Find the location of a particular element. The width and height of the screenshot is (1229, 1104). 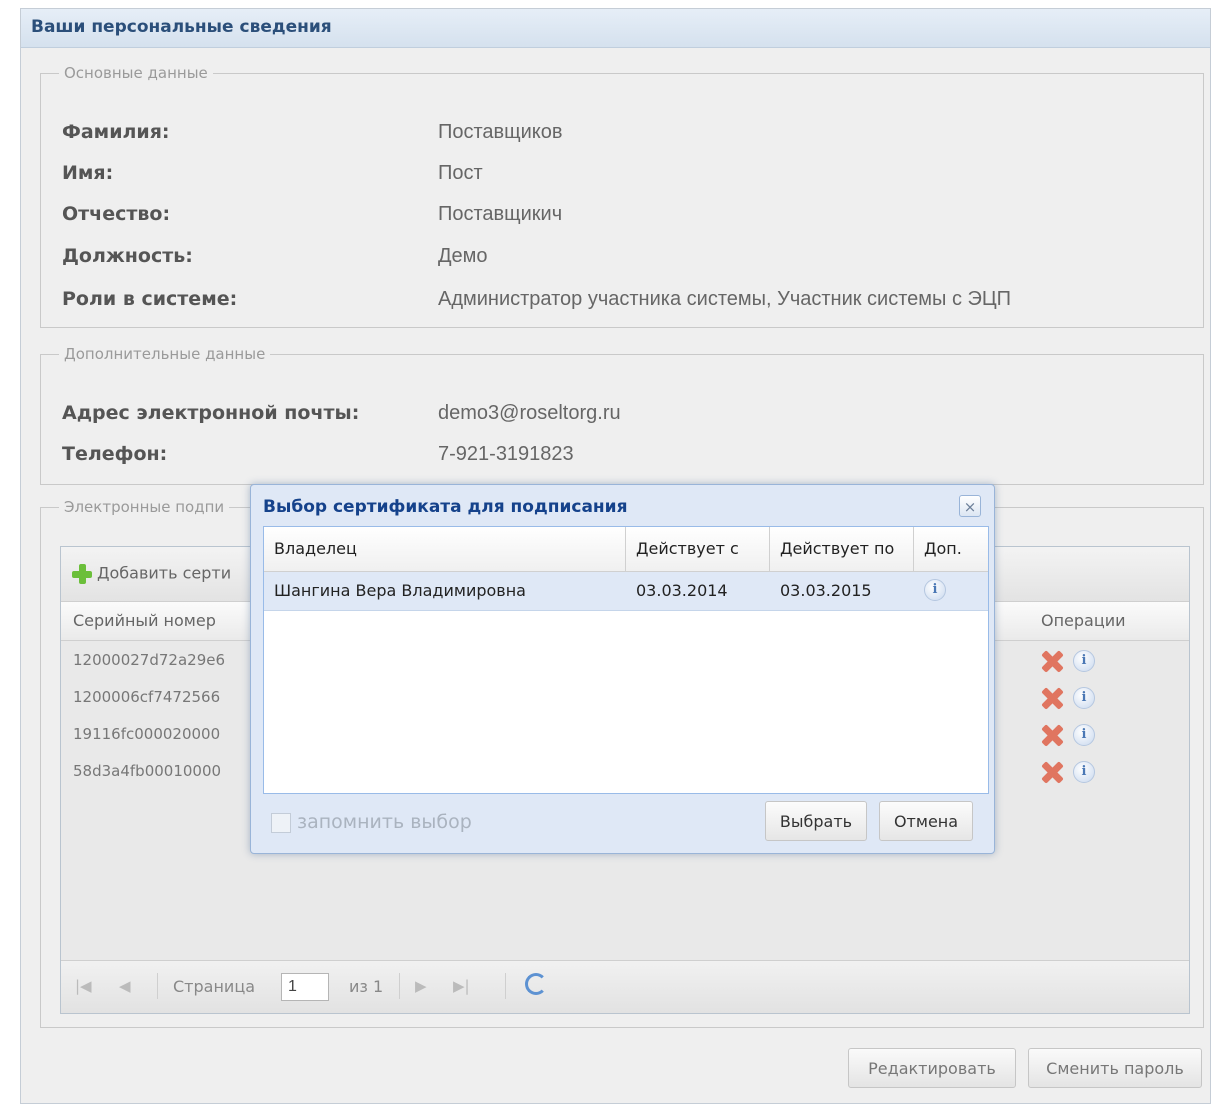

col-ops-header: Операции is located at coordinates (1083, 620).